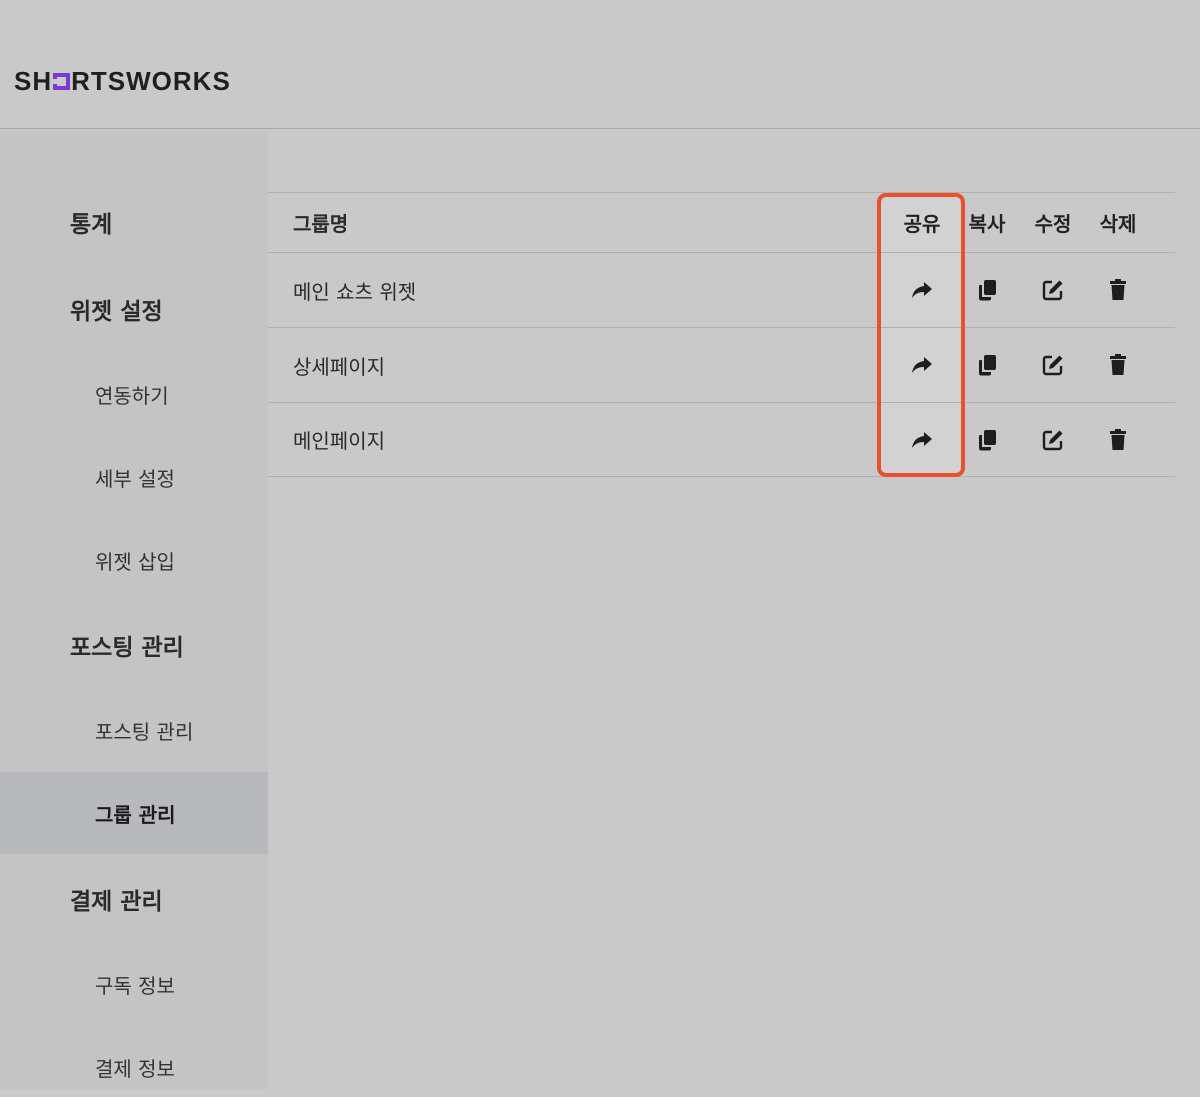 The height and width of the screenshot is (1097, 1200). Describe the element at coordinates (721, 439) in the screenshot. I see `table-row: 메인페이지` at that location.